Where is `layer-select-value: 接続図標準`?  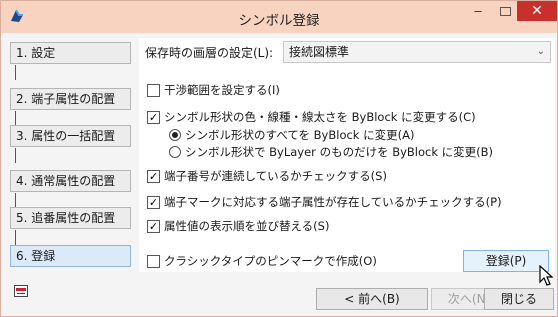
layer-select-value: 接続図標準 is located at coordinates (319, 52).